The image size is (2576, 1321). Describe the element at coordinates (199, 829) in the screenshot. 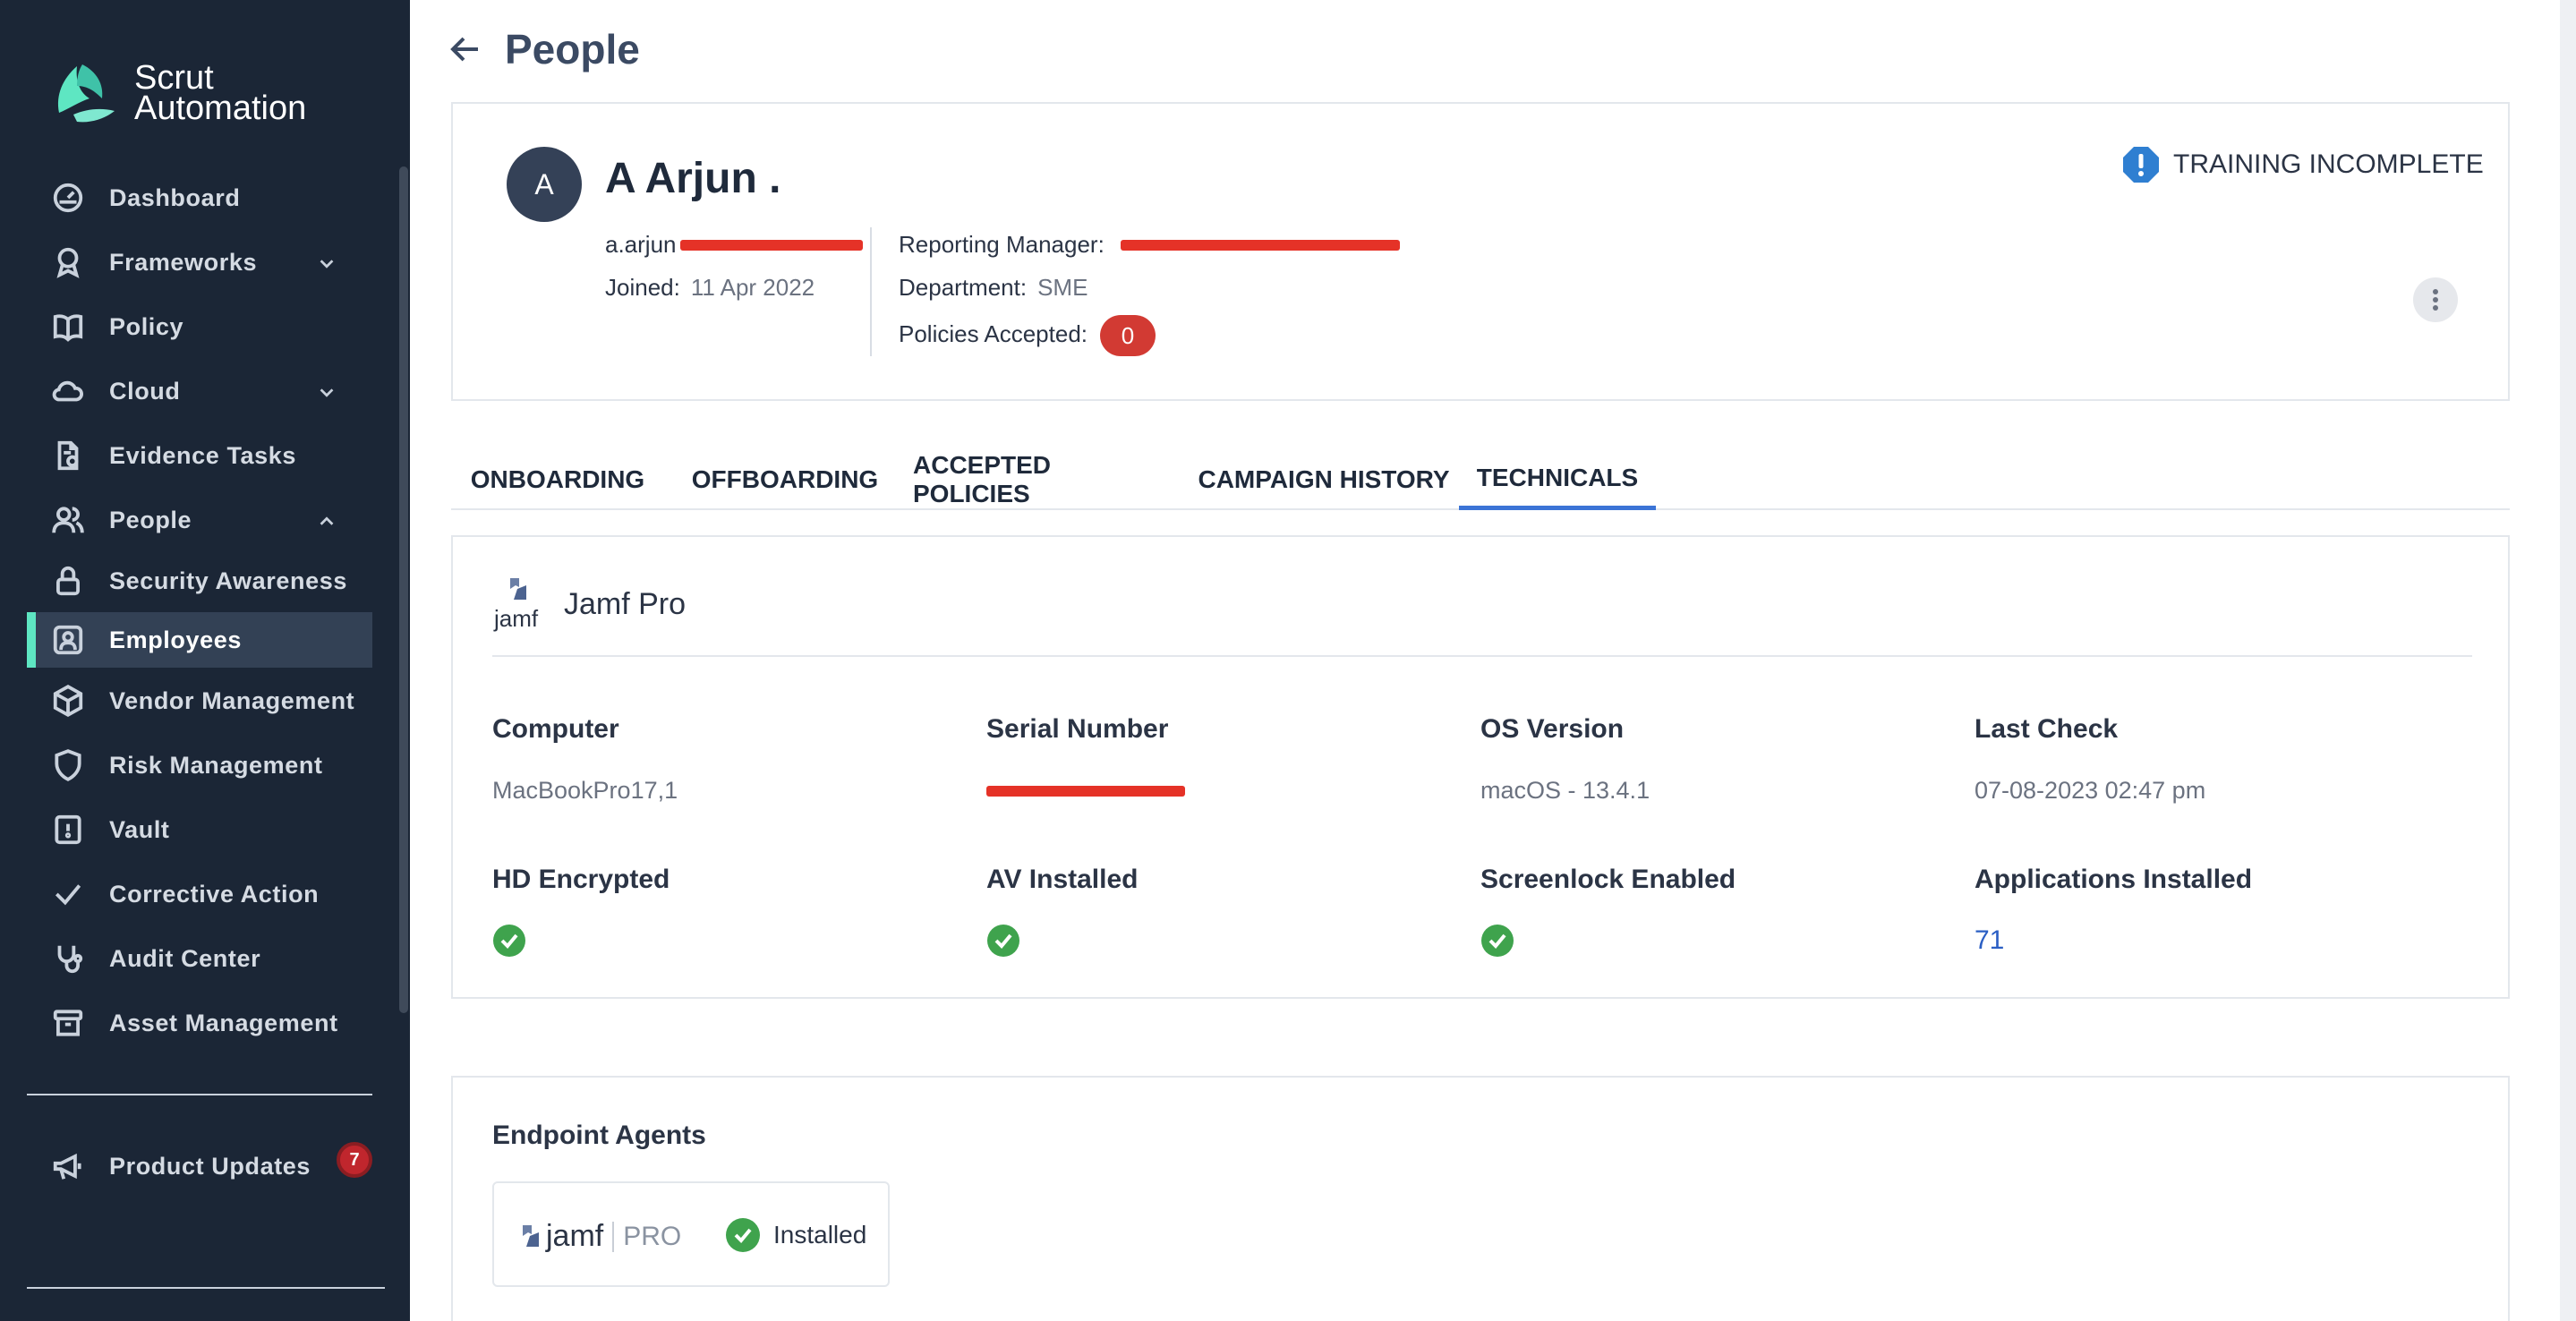

I see `sidebar-item-vault: Vault` at that location.